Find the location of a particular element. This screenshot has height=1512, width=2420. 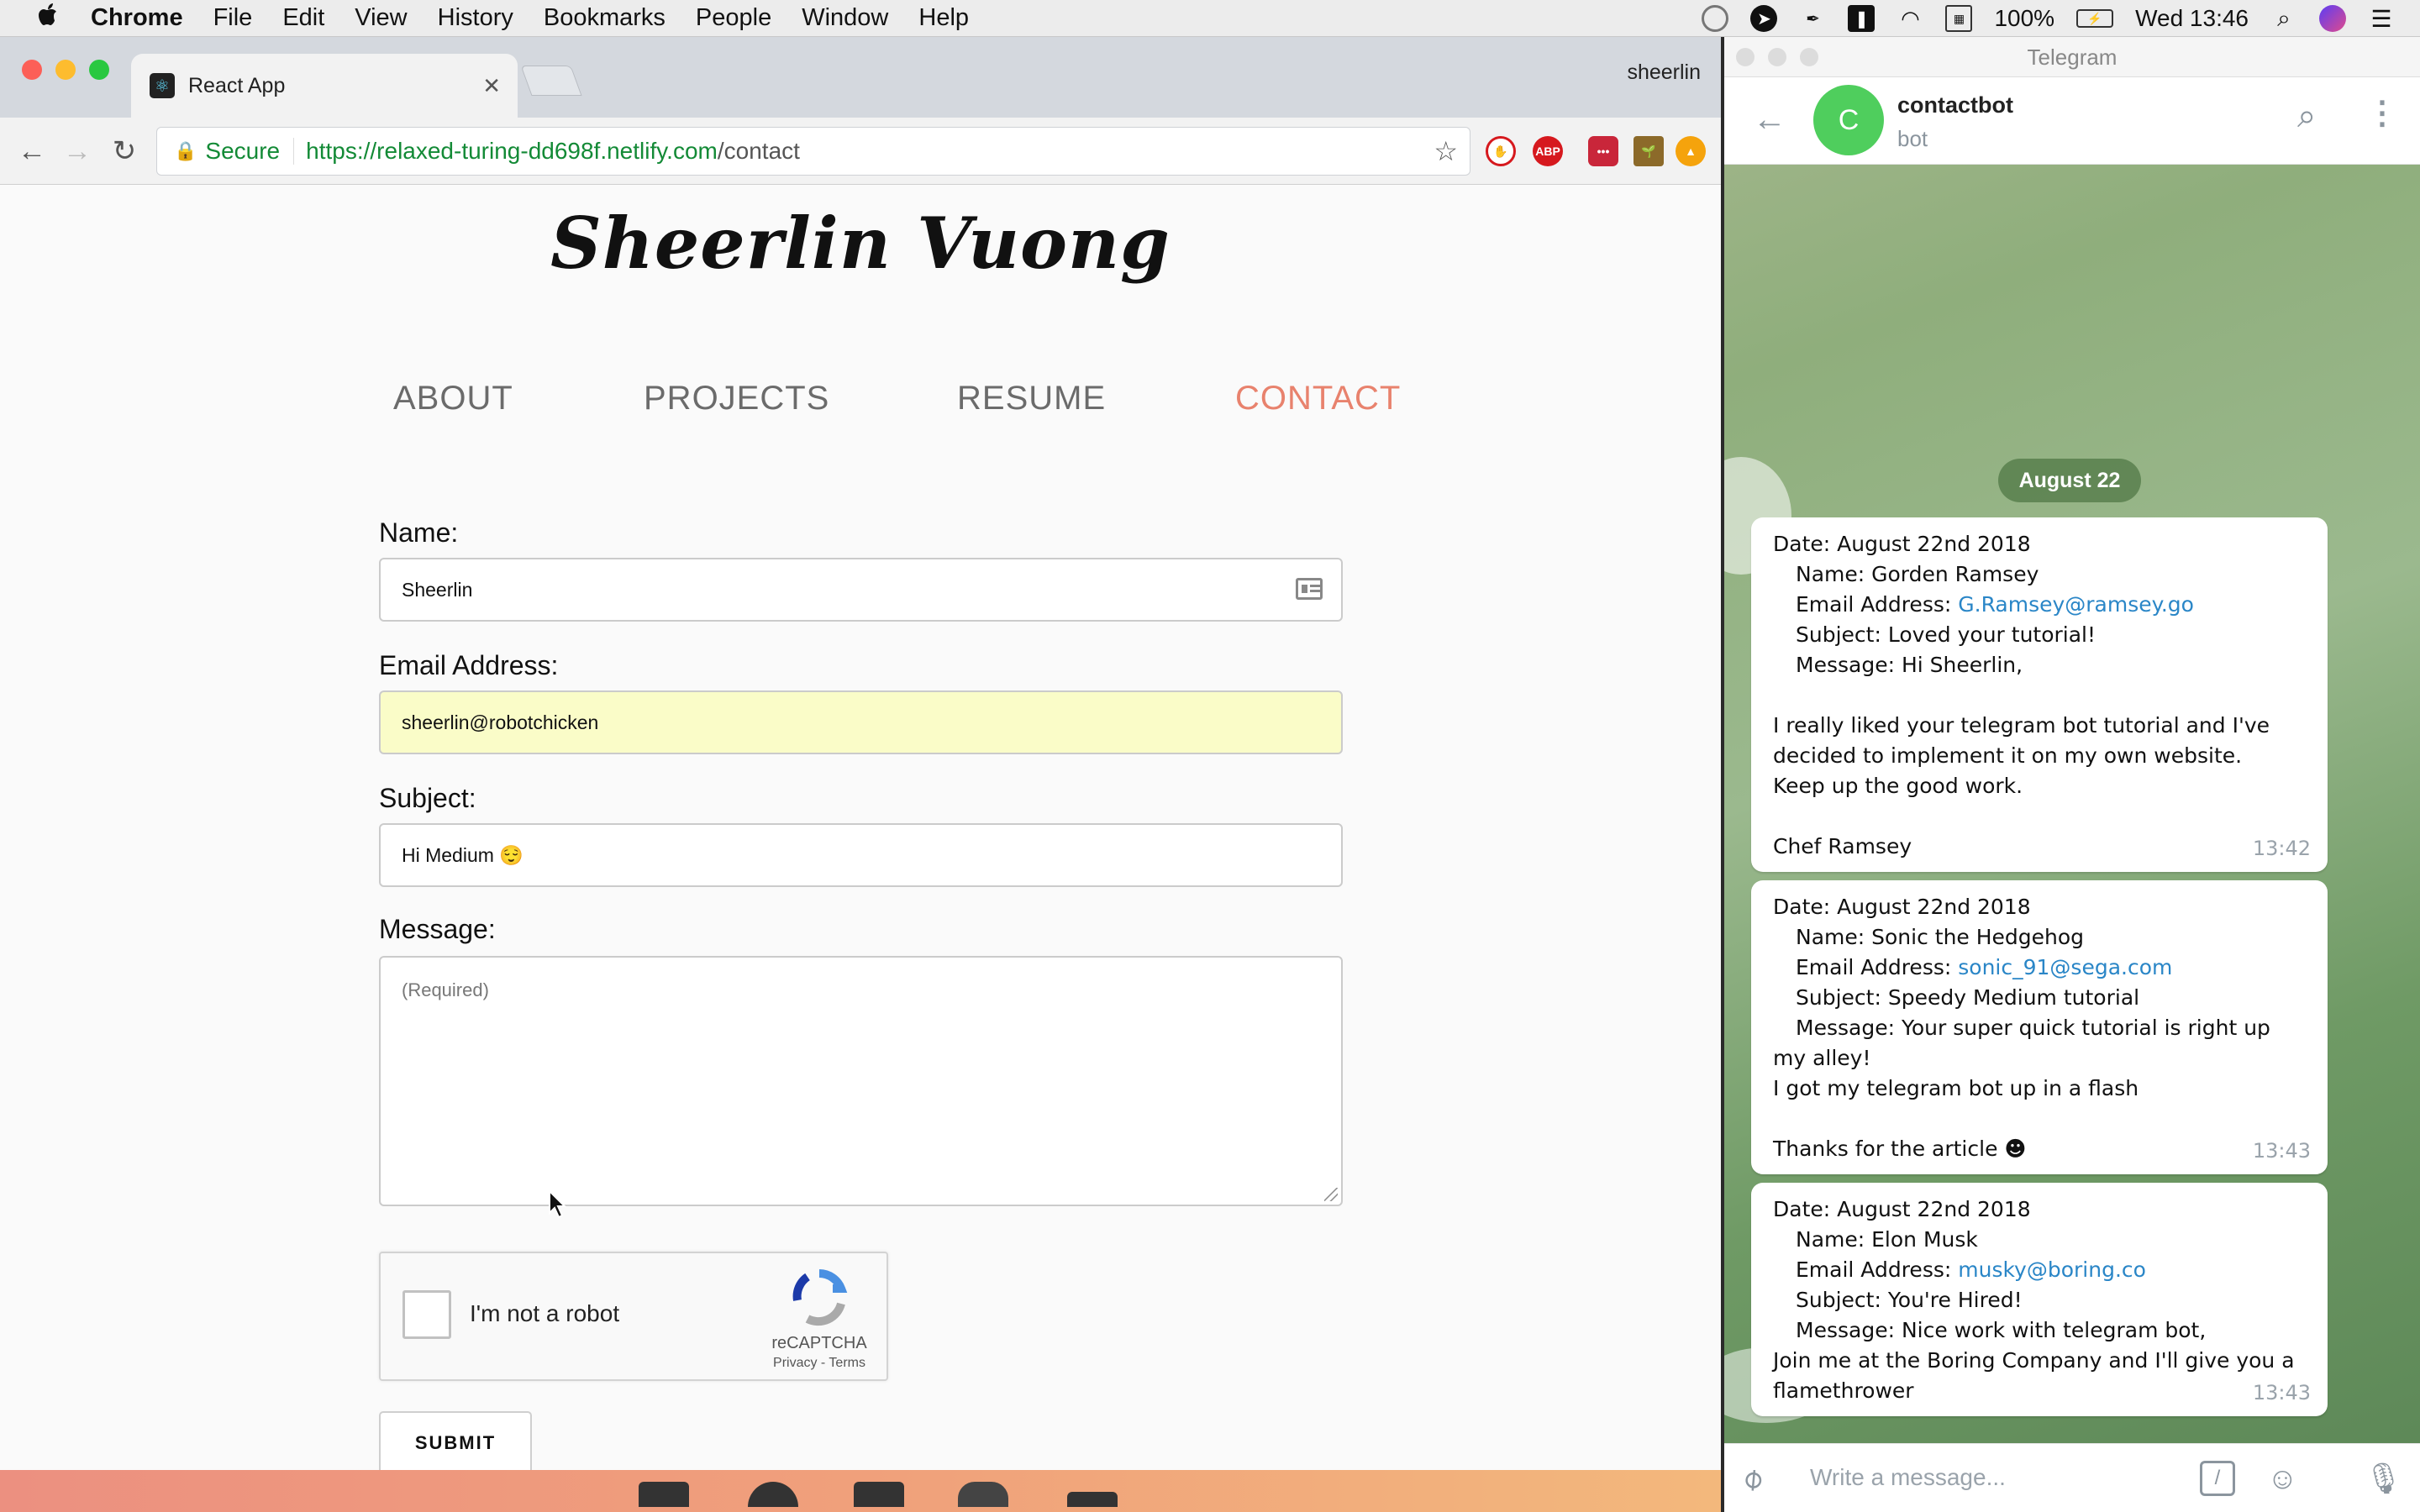

microphone-icon: 🎙 is located at coordinates (2384, 1478).